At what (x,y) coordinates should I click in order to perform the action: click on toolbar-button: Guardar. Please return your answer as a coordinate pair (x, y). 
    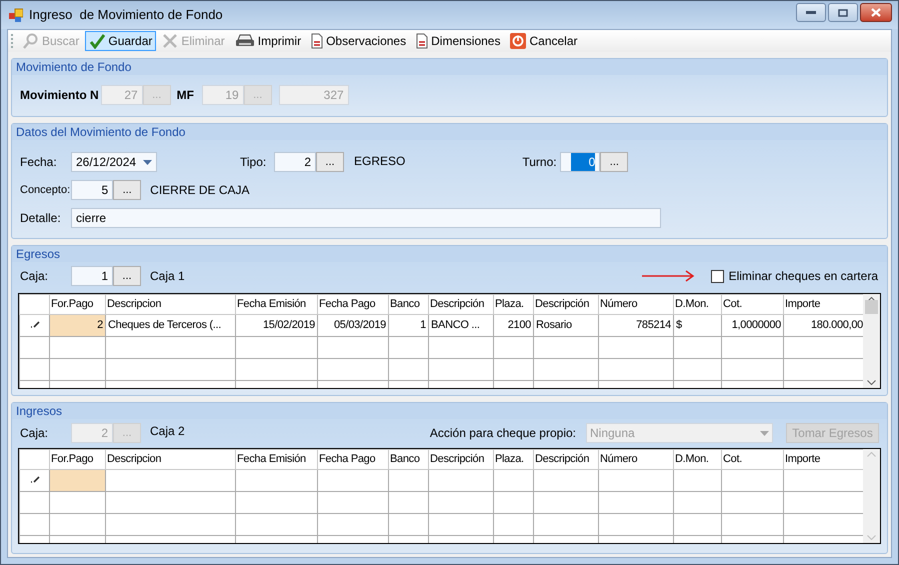
    Looking at the image, I should click on (120, 41).